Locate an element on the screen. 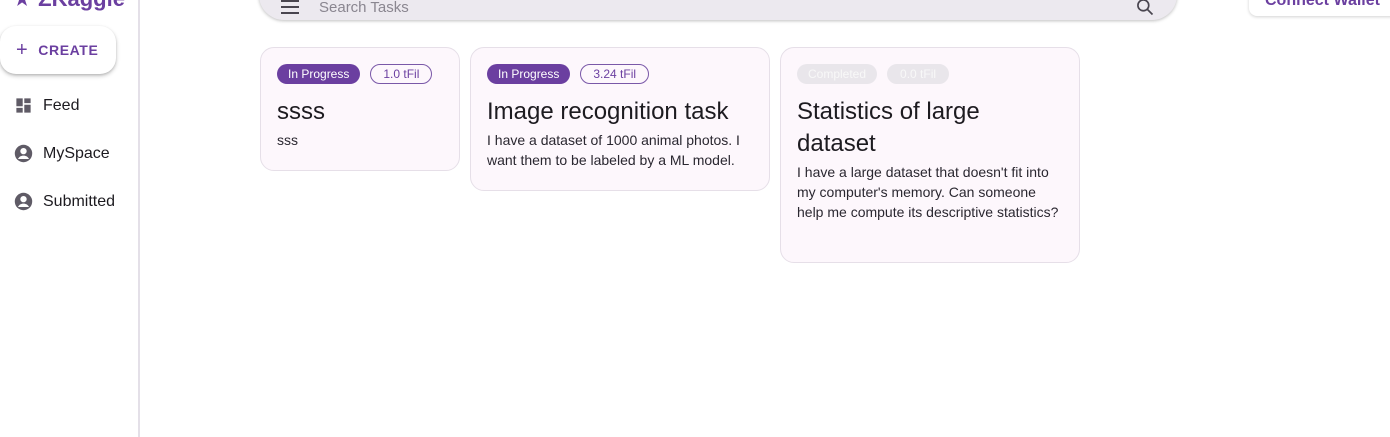 Image resolution: width=1390 pixels, height=437 pixels. task-title: Statistics of large dataset is located at coordinates (888, 127).